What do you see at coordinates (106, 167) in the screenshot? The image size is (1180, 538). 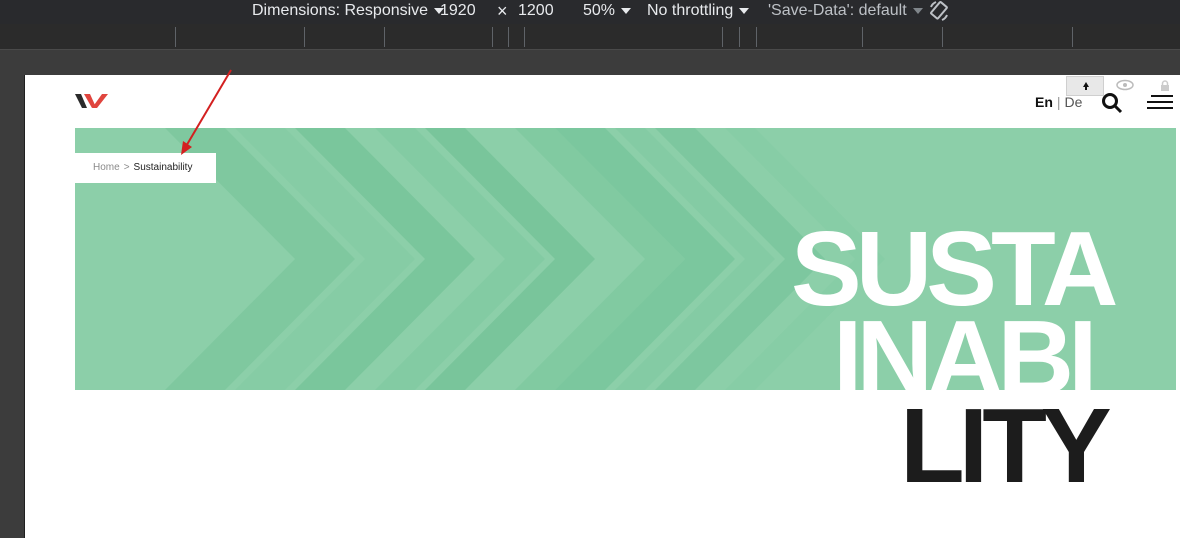 I see `breadcrumb-home-link: Home` at bounding box center [106, 167].